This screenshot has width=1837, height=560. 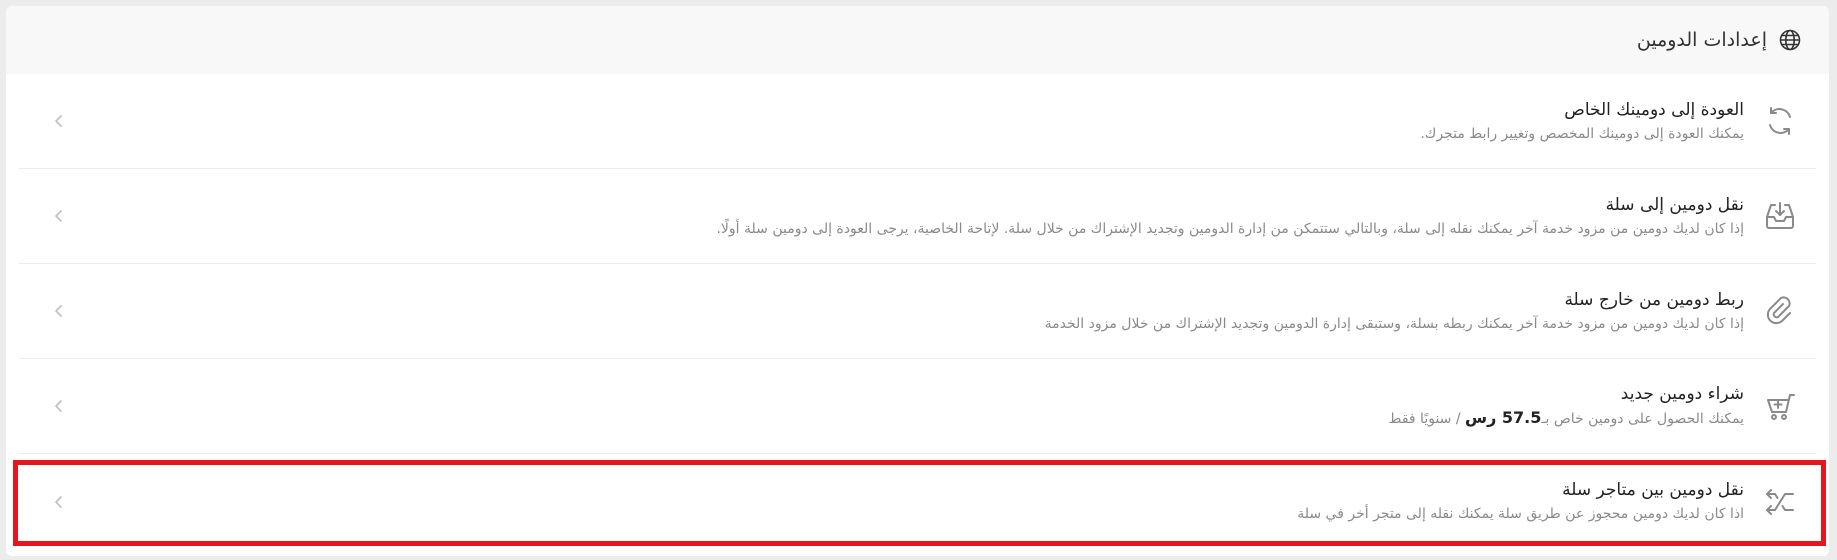 What do you see at coordinates (1701, 40) in the screenshot?
I see `page-title: إعدادات الدومين` at bounding box center [1701, 40].